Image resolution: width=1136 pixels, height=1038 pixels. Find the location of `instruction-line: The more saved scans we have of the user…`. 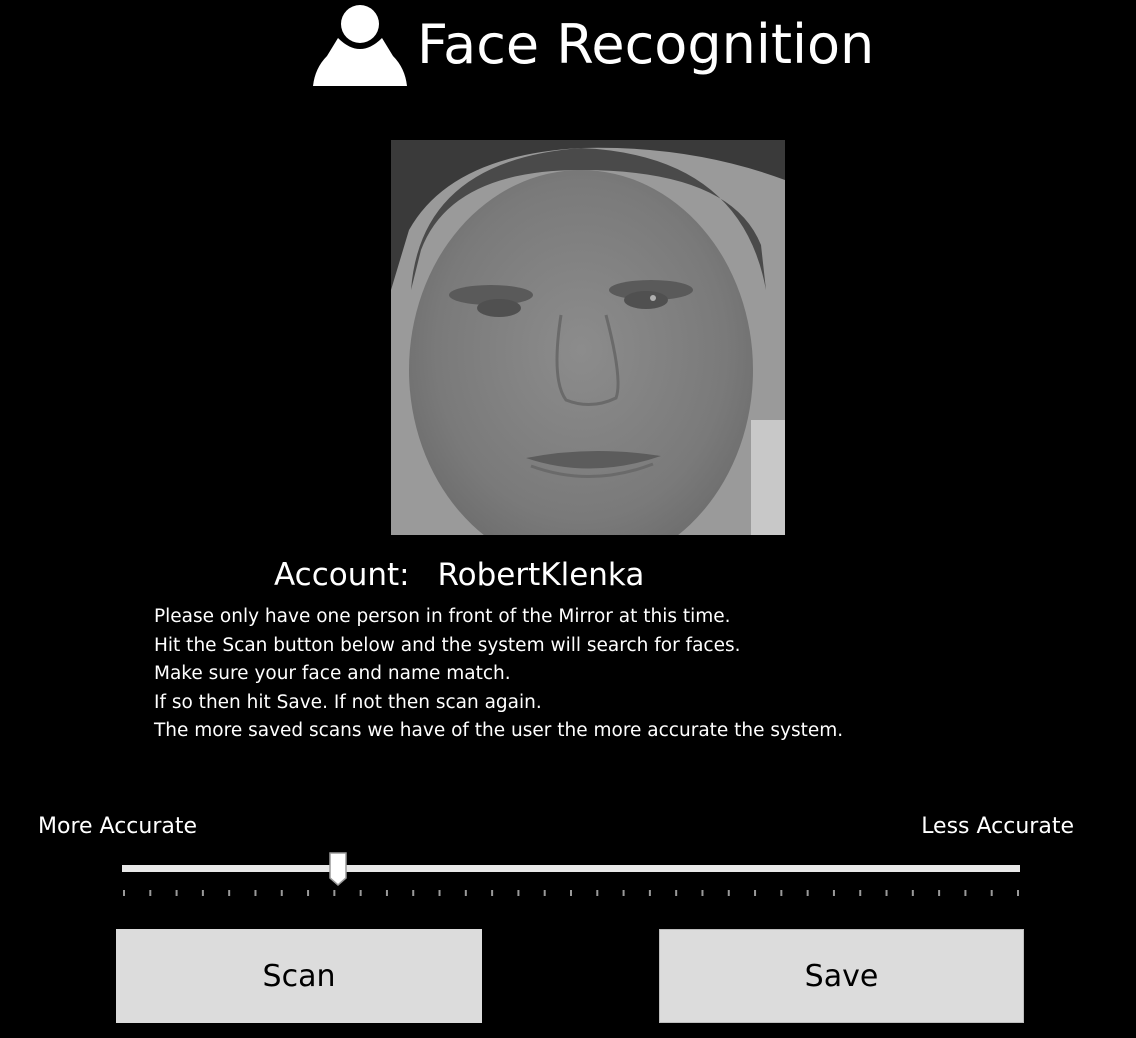

instruction-line: The more saved scans we have of the user… is located at coordinates (499, 731).